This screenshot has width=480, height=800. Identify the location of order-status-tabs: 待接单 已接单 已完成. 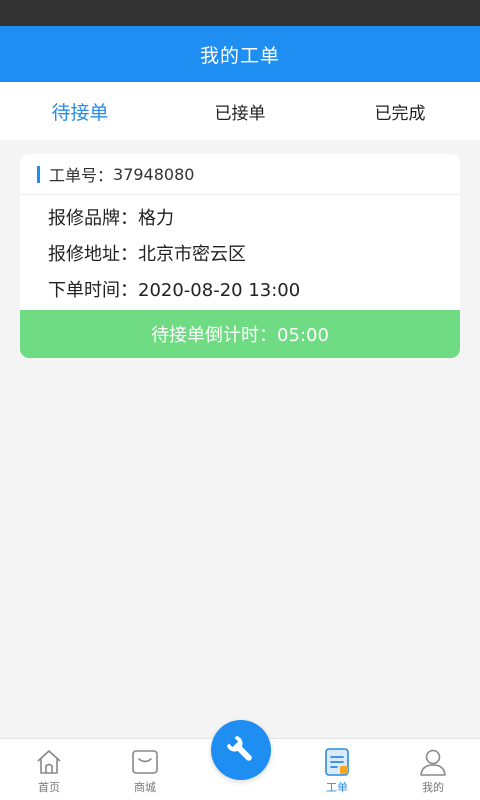
(240, 111).